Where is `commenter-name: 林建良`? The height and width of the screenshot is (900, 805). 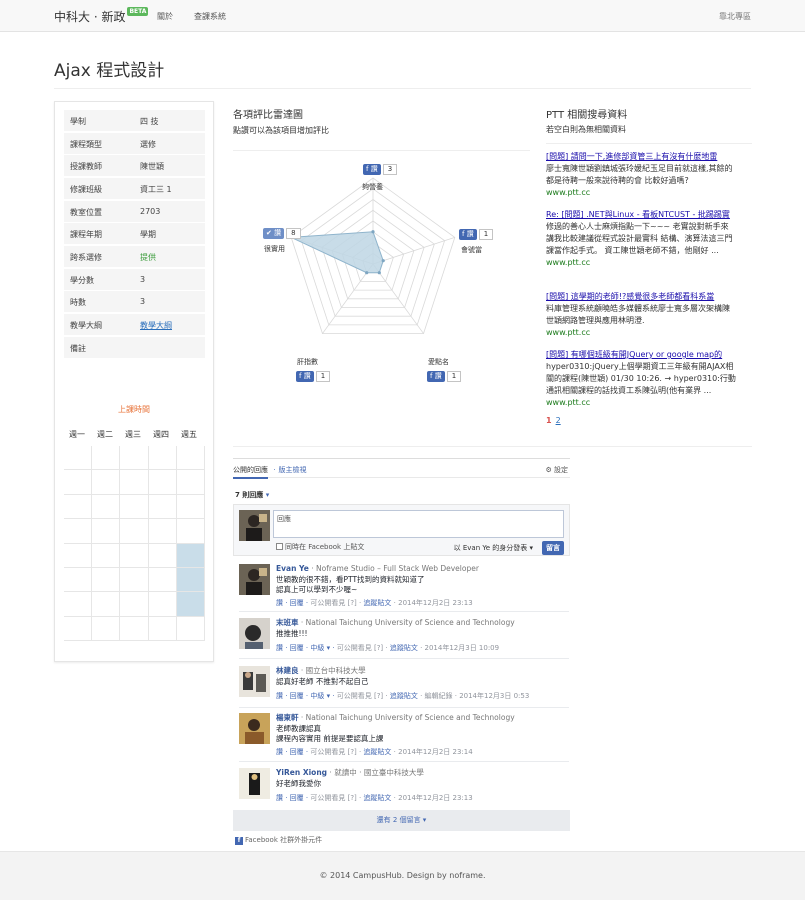
commenter-name: 林建良 is located at coordinates (287, 670).